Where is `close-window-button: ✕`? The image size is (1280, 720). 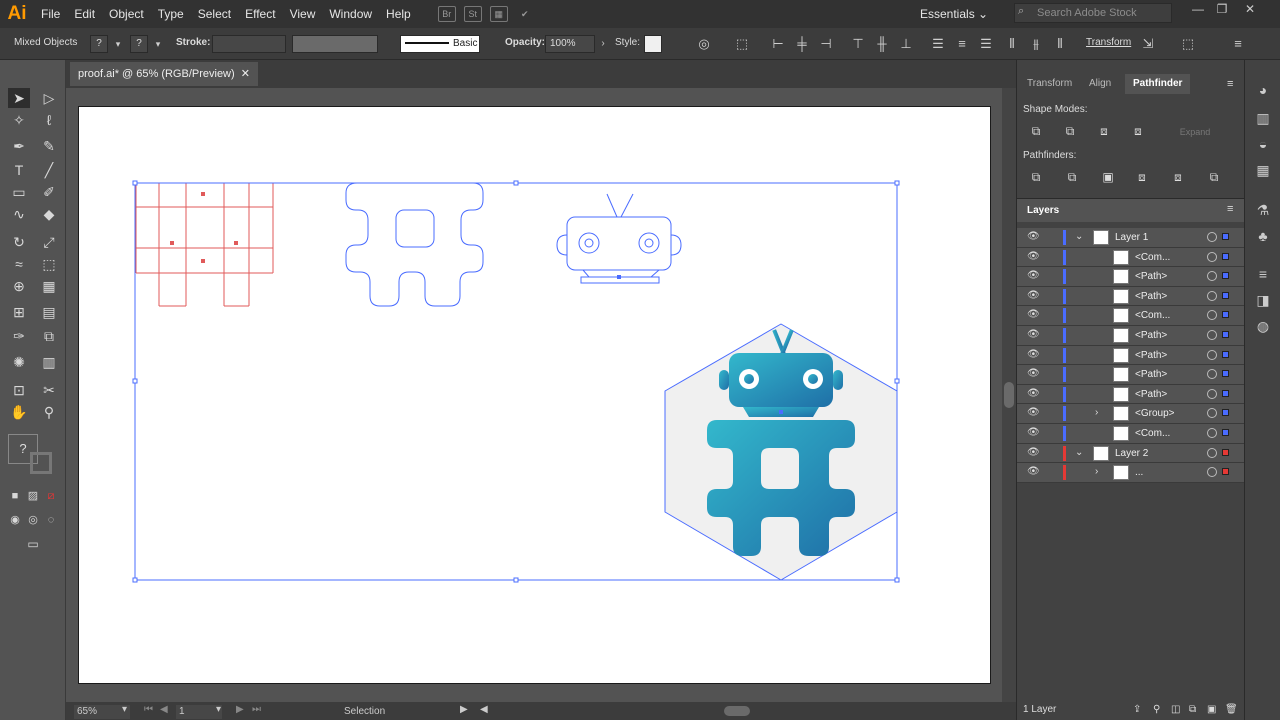 close-window-button: ✕ is located at coordinates (1250, 10).